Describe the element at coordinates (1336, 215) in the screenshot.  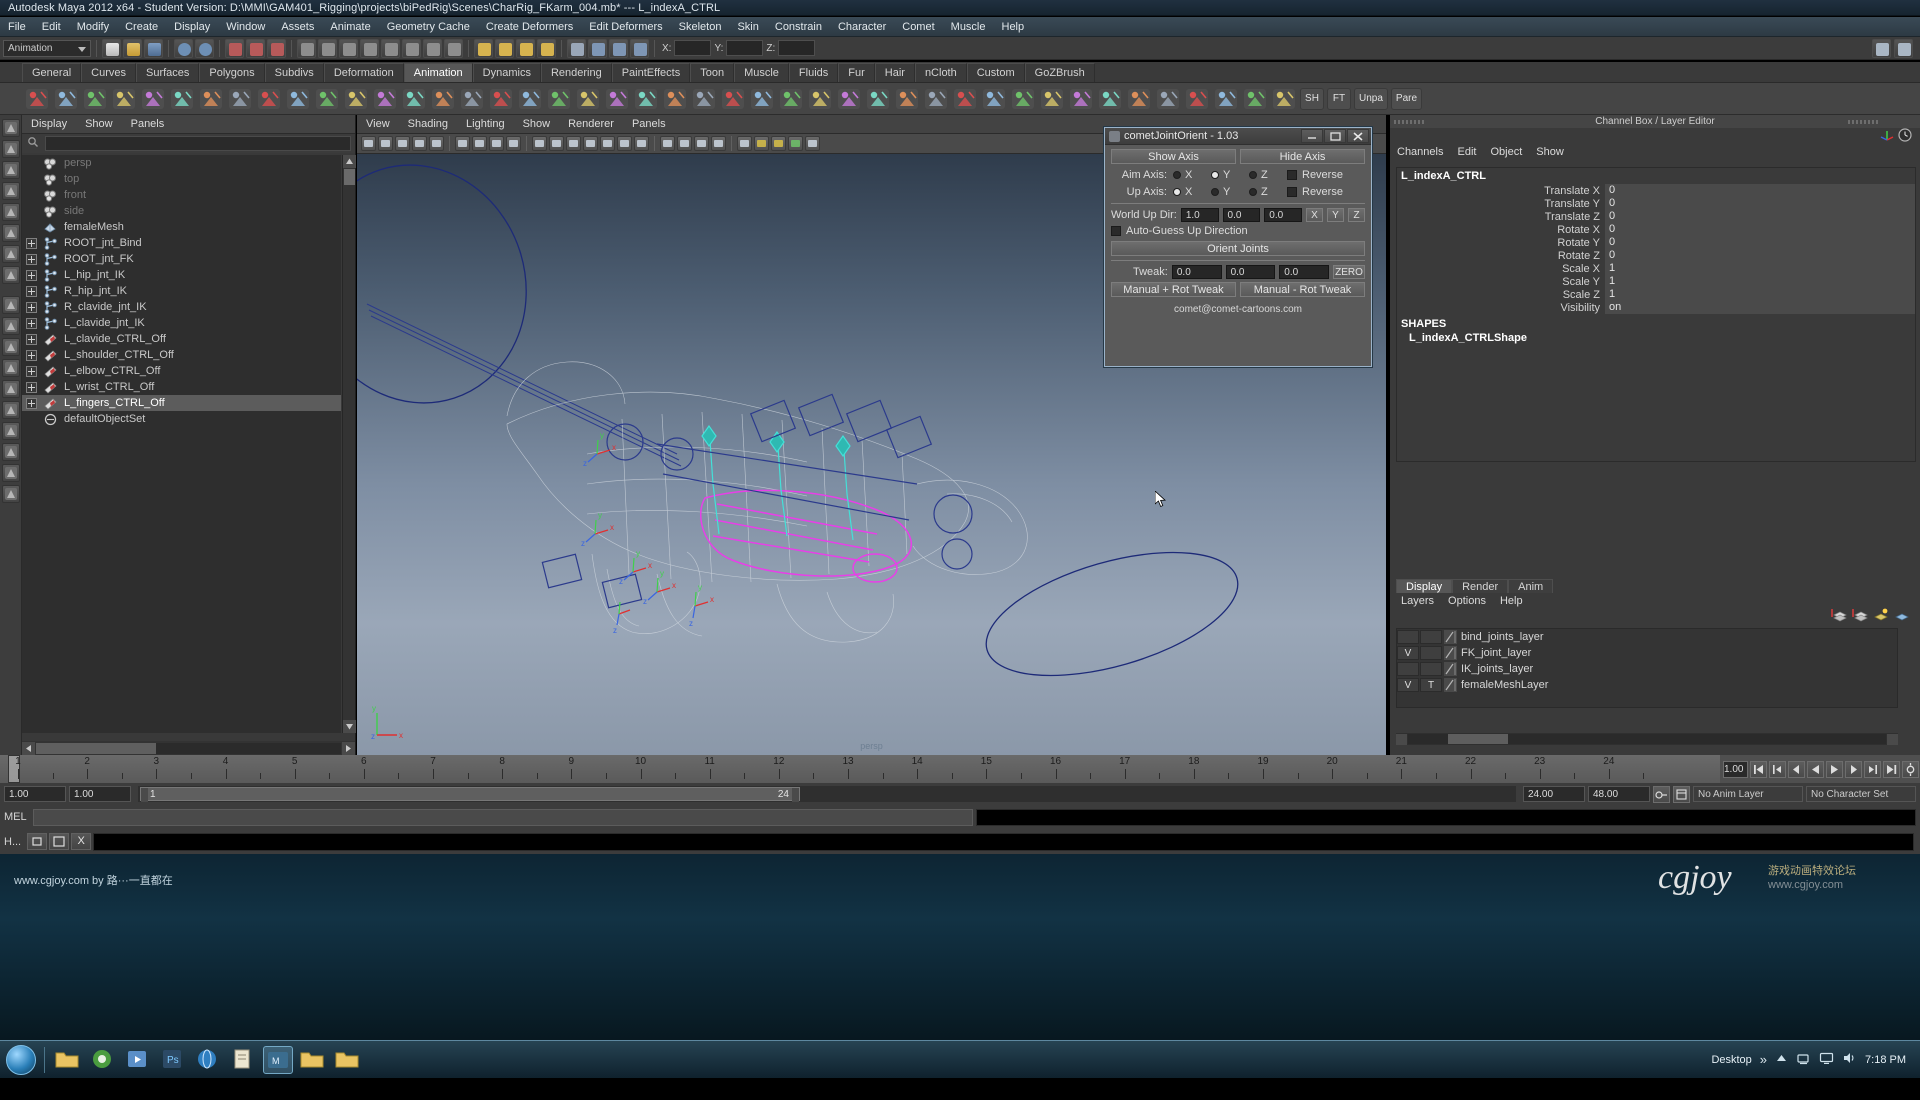
I see `world-up-y-button: Y` at that location.